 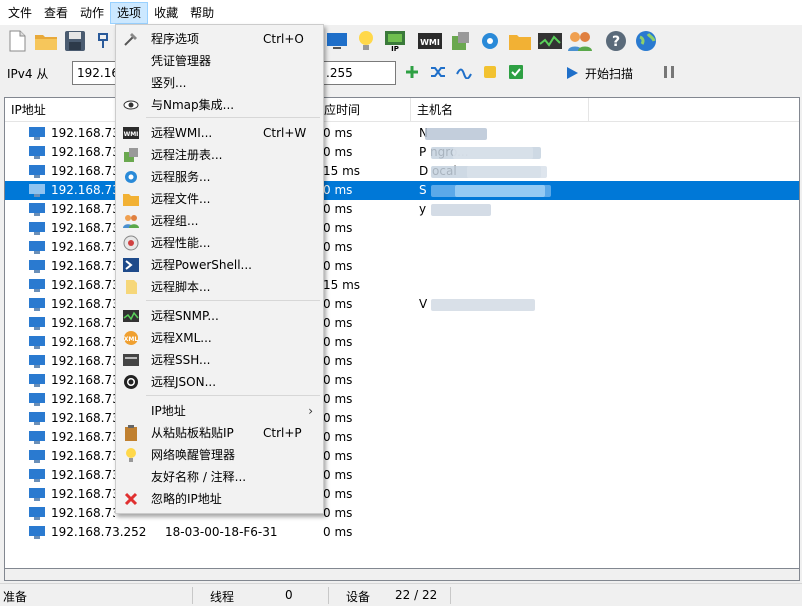 What do you see at coordinates (516, 72) in the screenshot?
I see `check-icon` at bounding box center [516, 72].